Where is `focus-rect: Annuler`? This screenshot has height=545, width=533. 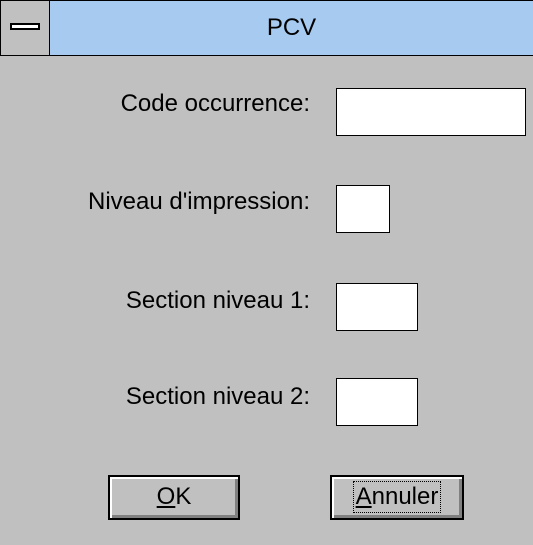
focus-rect: Annuler is located at coordinates (397, 497).